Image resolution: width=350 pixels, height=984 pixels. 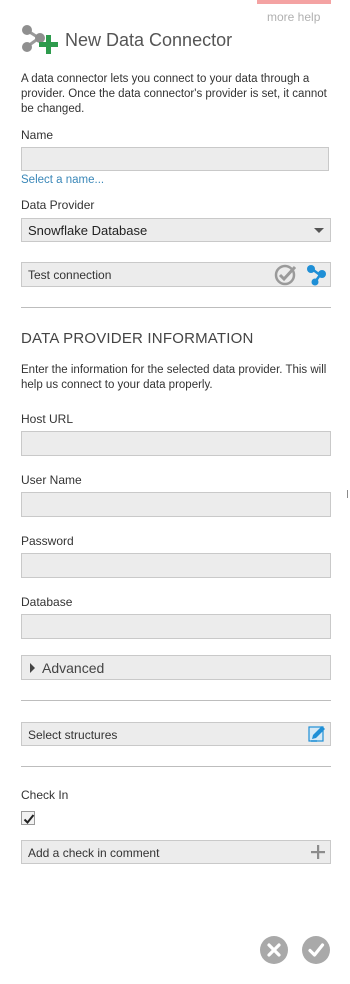 What do you see at coordinates (51, 480) in the screenshot?
I see `user-name-label: User Name` at bounding box center [51, 480].